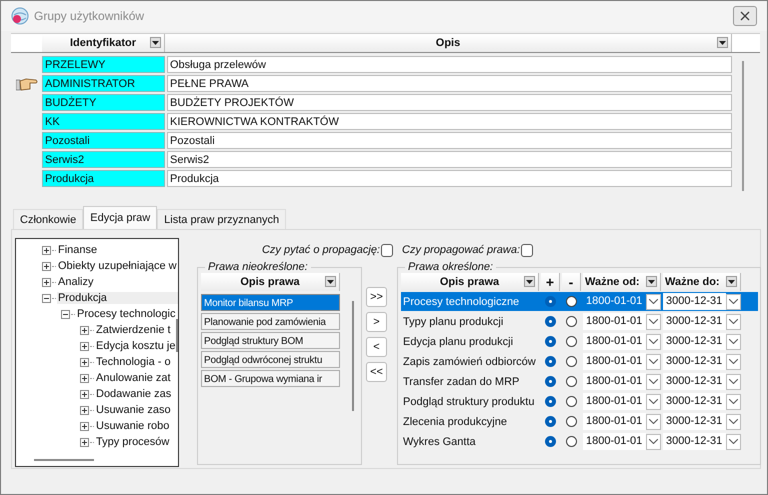 The width and height of the screenshot is (768, 495). What do you see at coordinates (135, 346) in the screenshot?
I see `tree-item: Edycja kosztu je` at bounding box center [135, 346].